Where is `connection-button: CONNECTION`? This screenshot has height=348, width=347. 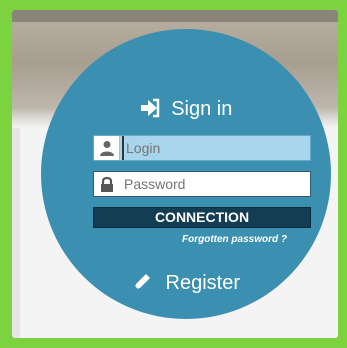
connection-button: CONNECTION is located at coordinates (202, 217).